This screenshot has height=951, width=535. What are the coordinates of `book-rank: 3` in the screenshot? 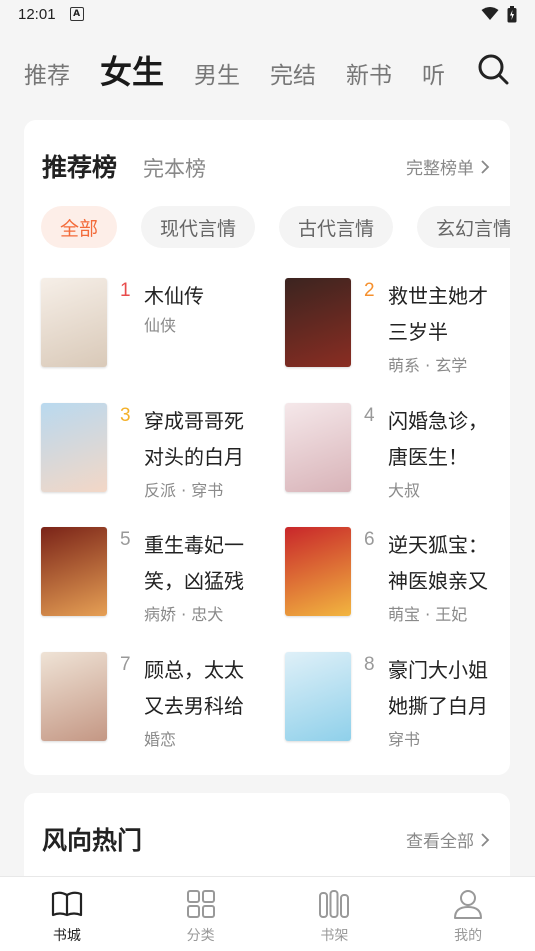 It's located at (125, 415).